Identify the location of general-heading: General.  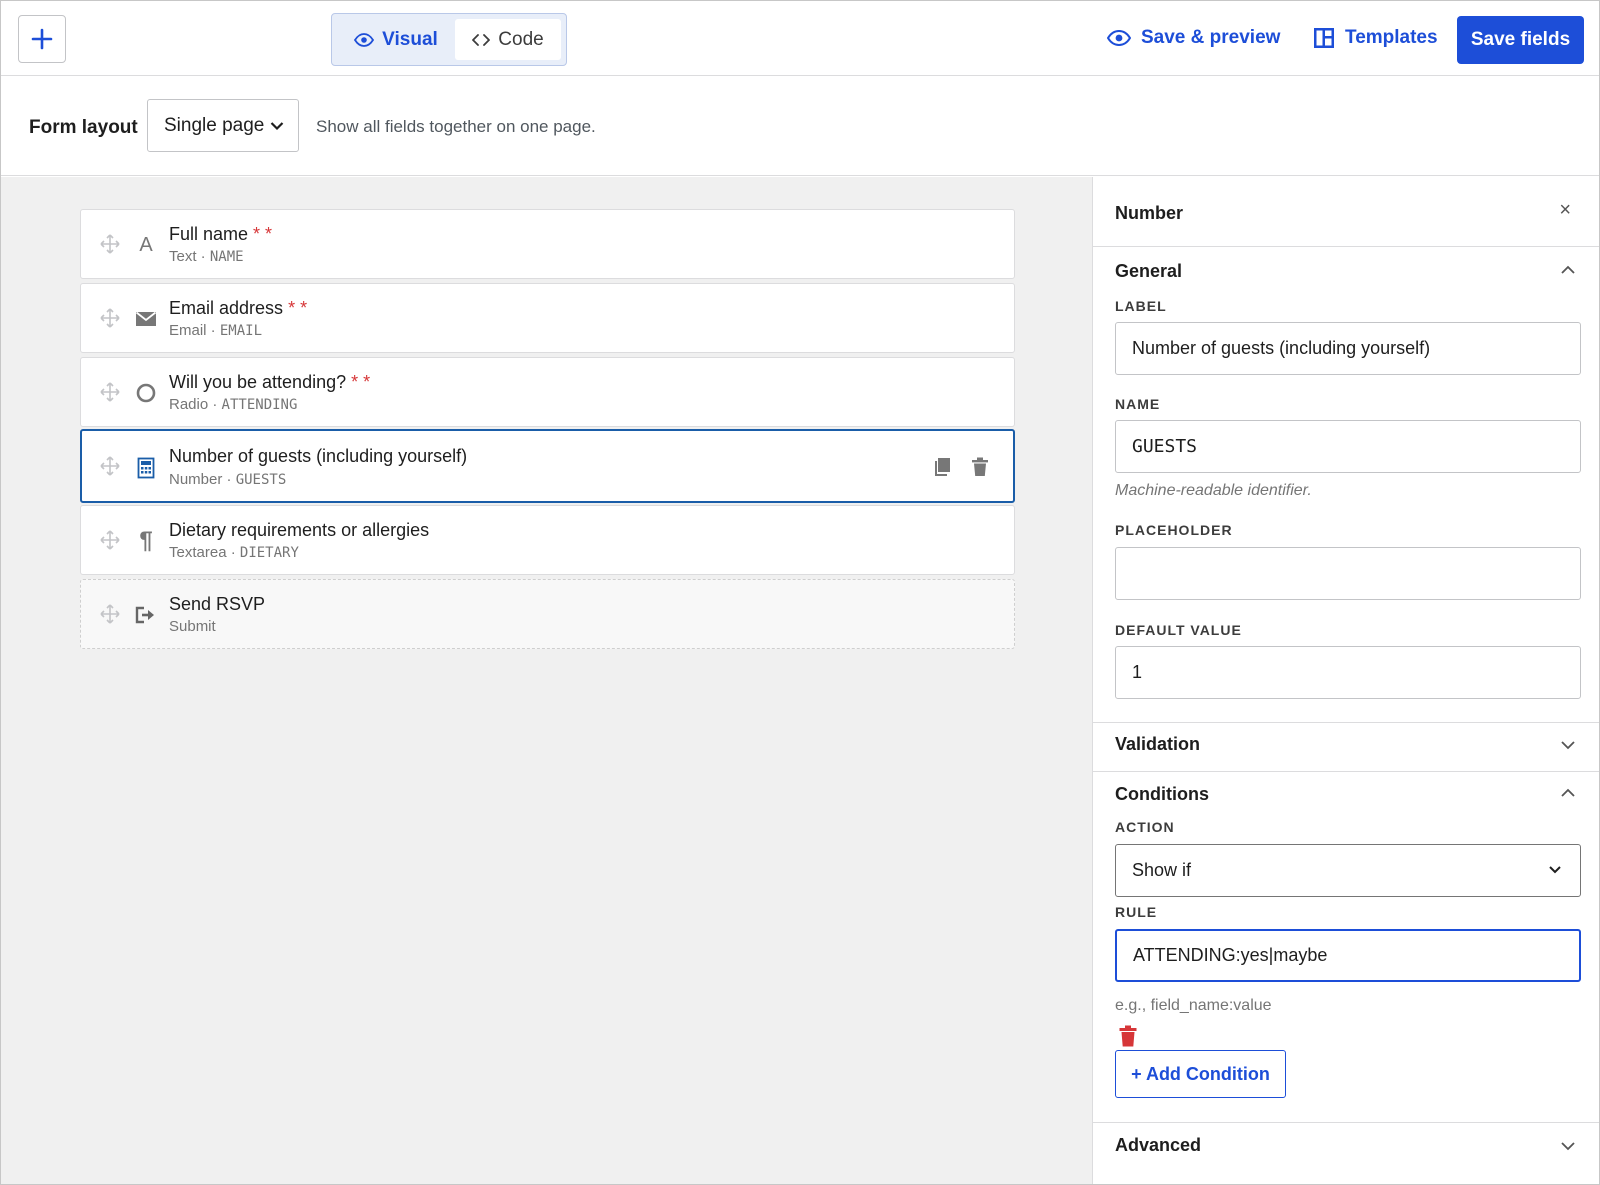
(1149, 271).